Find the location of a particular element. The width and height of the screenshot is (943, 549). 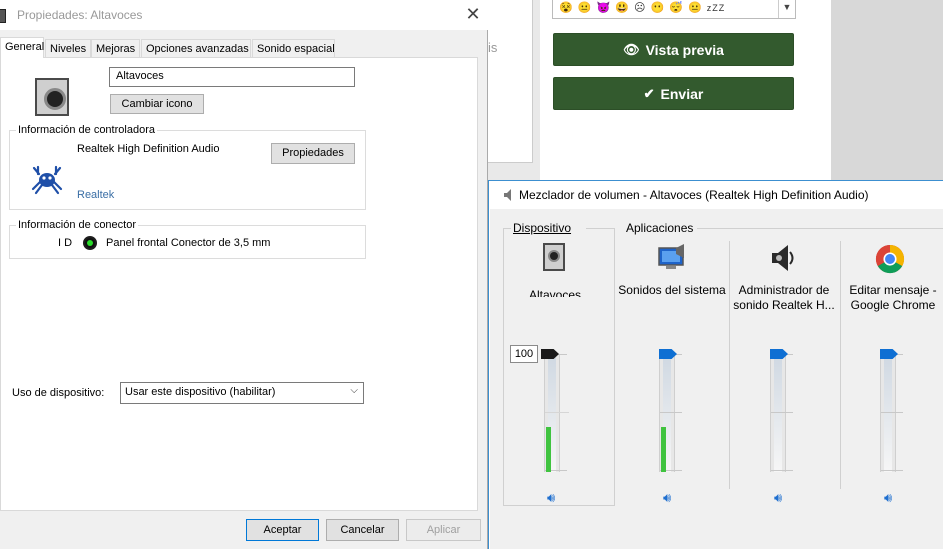

title-bar: Propiedades: Altavoces ✕ is located at coordinates (244, 15).